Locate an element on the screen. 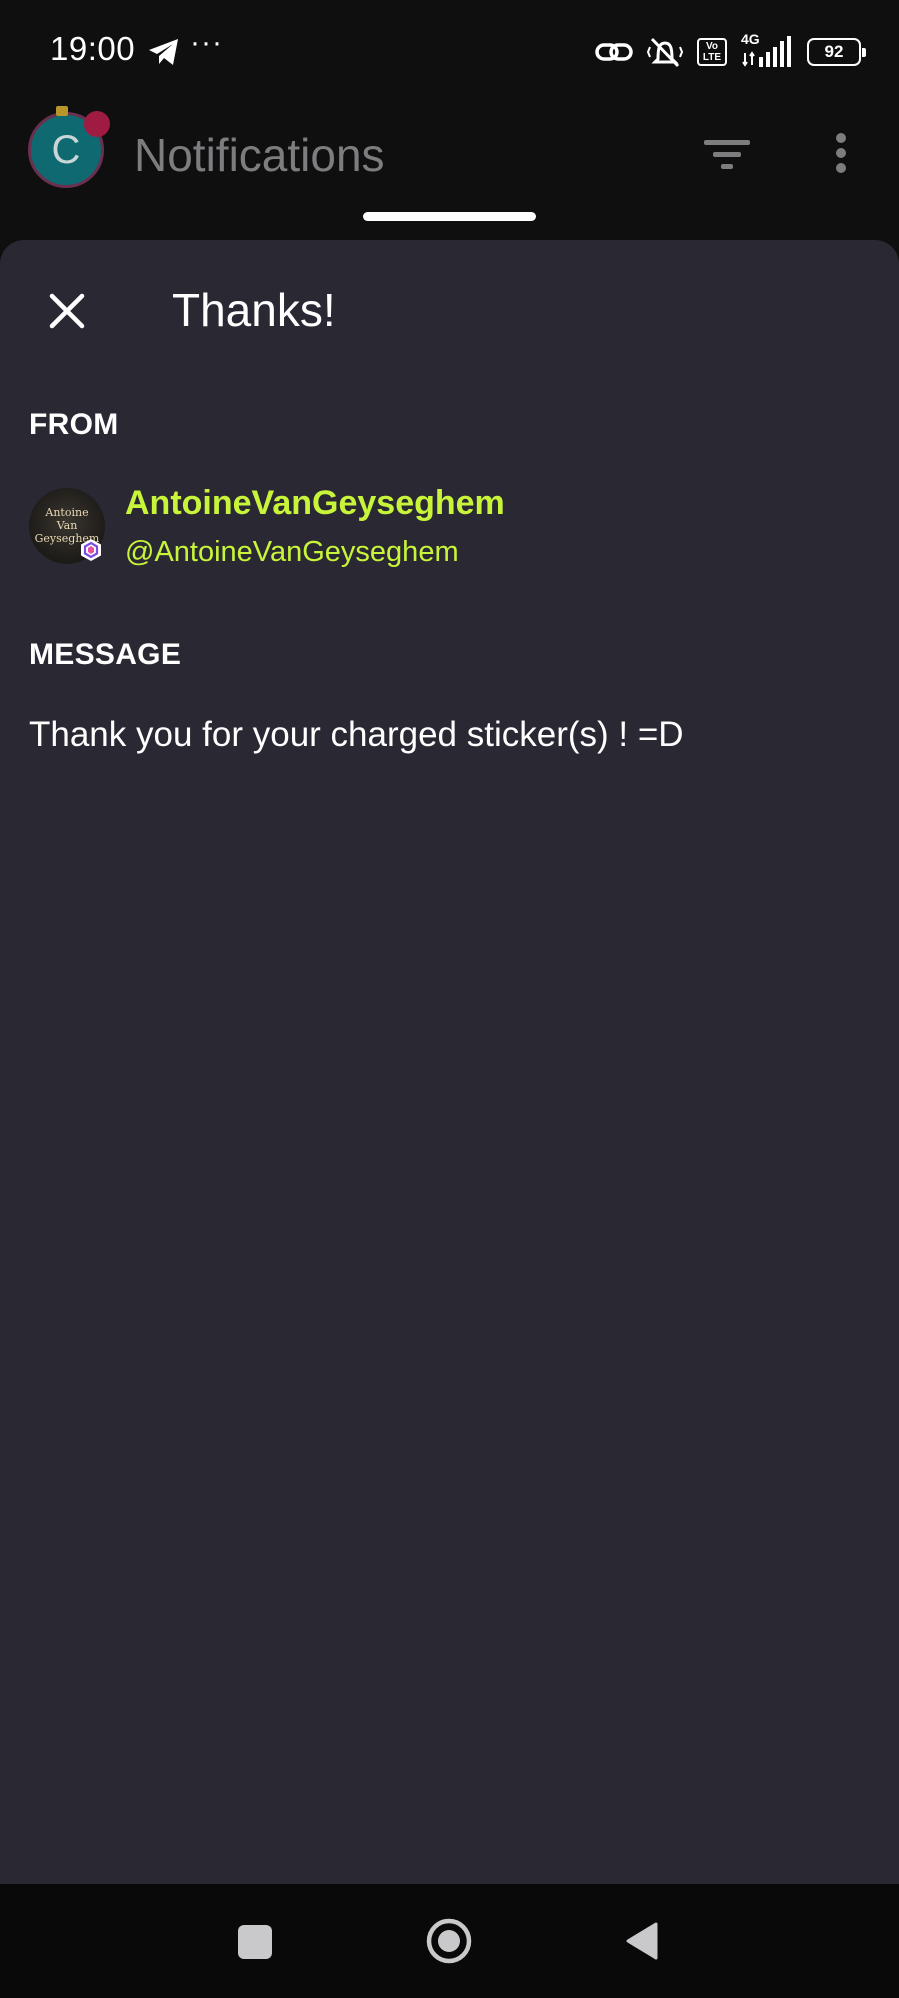  avatar-line-1: Antoine is located at coordinates (67, 512).